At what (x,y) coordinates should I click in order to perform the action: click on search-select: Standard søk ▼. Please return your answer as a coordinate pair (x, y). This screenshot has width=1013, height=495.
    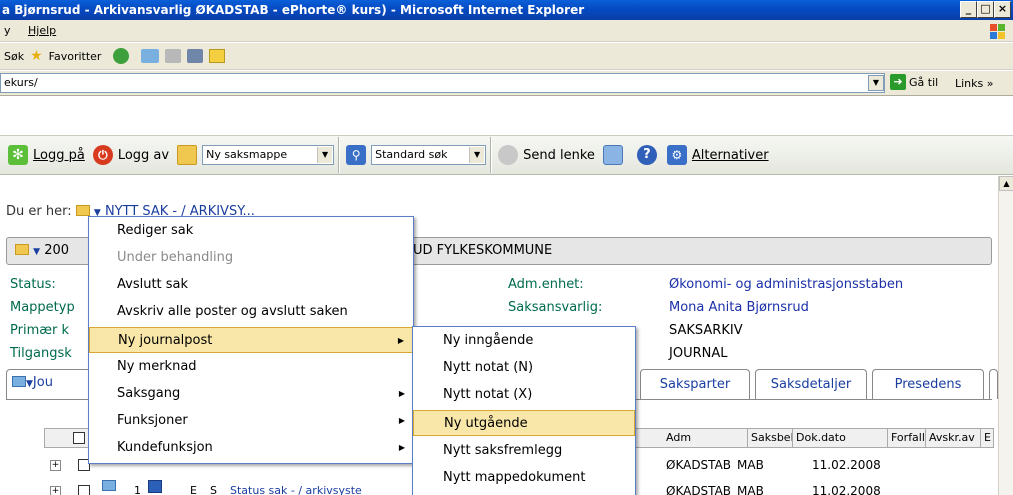
    Looking at the image, I should click on (429, 155).